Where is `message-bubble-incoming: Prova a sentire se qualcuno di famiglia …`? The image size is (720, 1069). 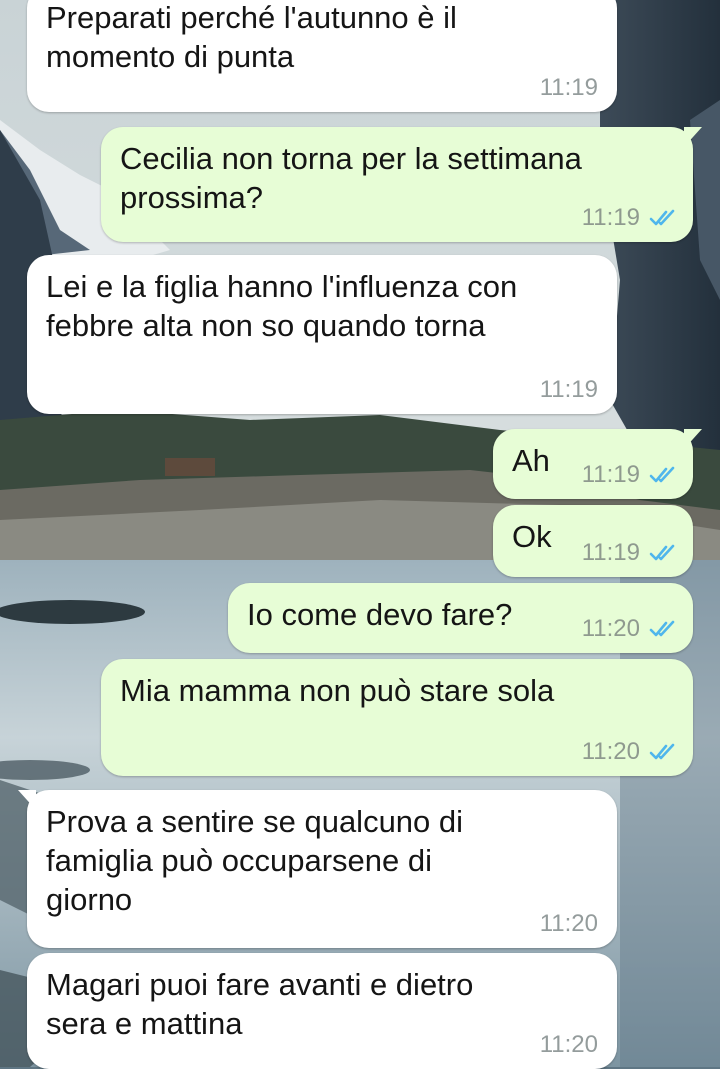 message-bubble-incoming: Prova a sentire se qualcuno di famiglia … is located at coordinates (317, 869).